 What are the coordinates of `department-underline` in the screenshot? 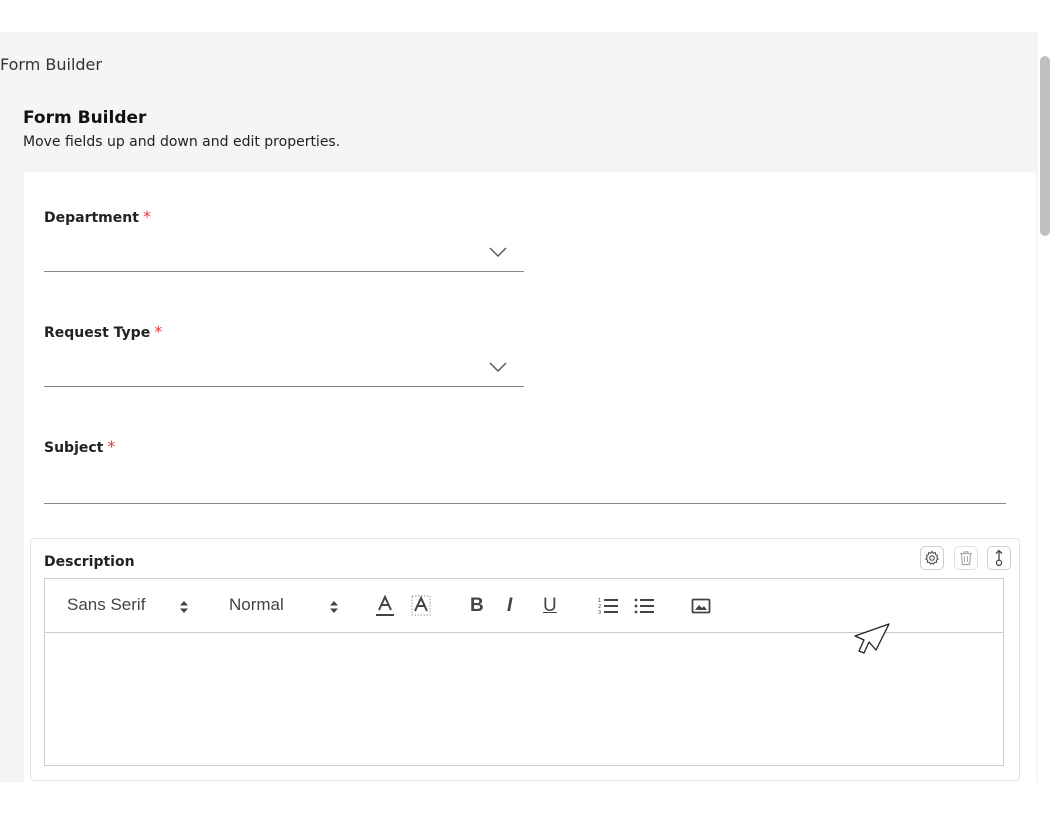 It's located at (284, 271).